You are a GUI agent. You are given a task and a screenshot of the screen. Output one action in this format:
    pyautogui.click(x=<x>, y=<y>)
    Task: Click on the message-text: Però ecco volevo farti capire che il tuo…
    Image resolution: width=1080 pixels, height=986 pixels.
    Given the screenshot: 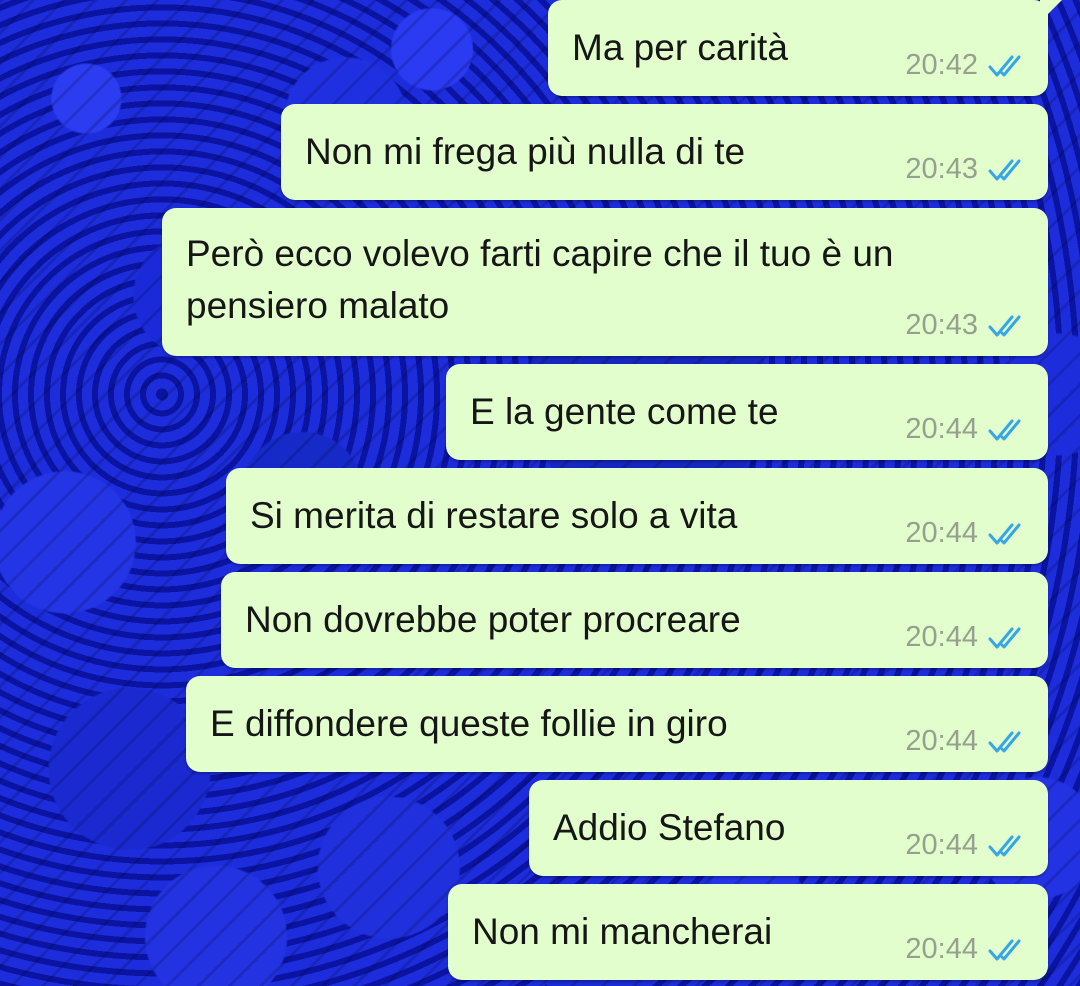 What is the action you would take?
    pyautogui.click(x=540, y=279)
    